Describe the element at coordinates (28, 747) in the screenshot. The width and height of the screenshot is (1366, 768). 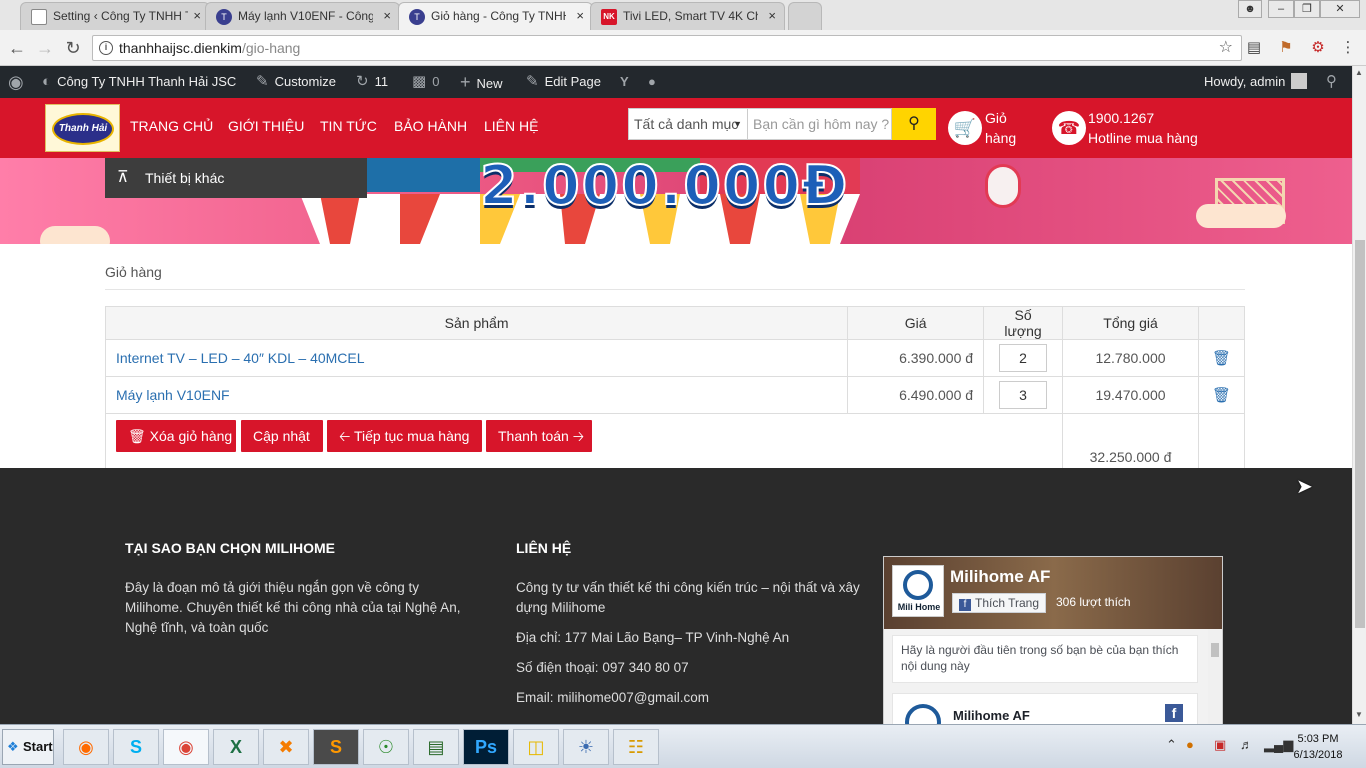
I see `start-button: ❖ Start` at that location.